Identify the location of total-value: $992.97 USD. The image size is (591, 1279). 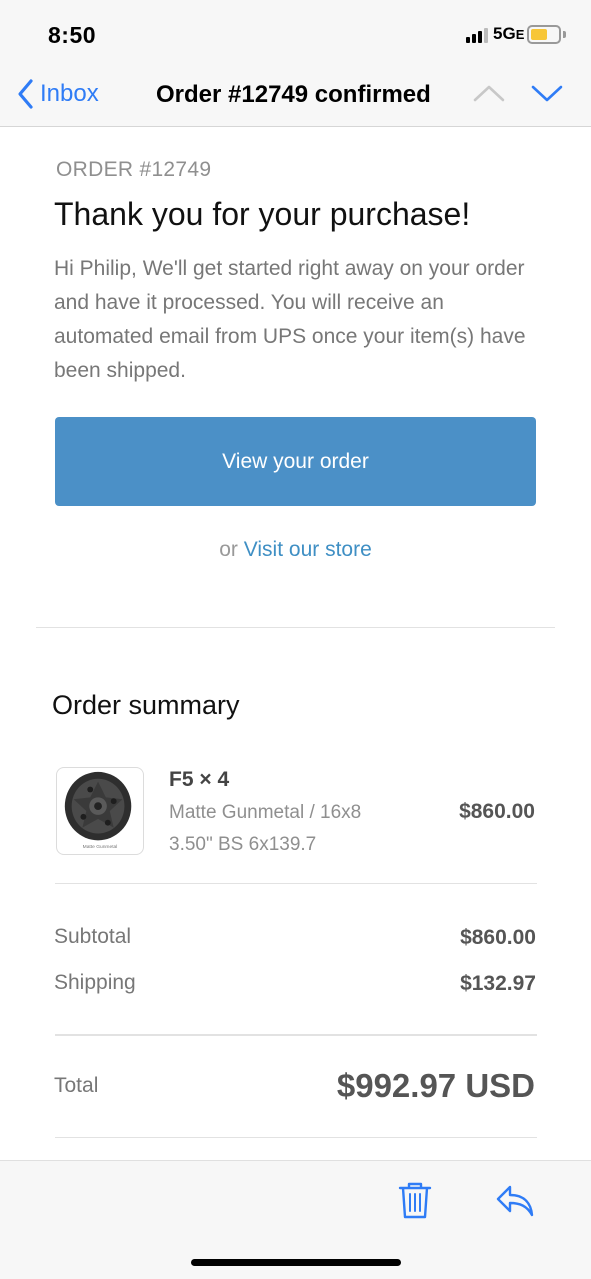
(435, 1085).